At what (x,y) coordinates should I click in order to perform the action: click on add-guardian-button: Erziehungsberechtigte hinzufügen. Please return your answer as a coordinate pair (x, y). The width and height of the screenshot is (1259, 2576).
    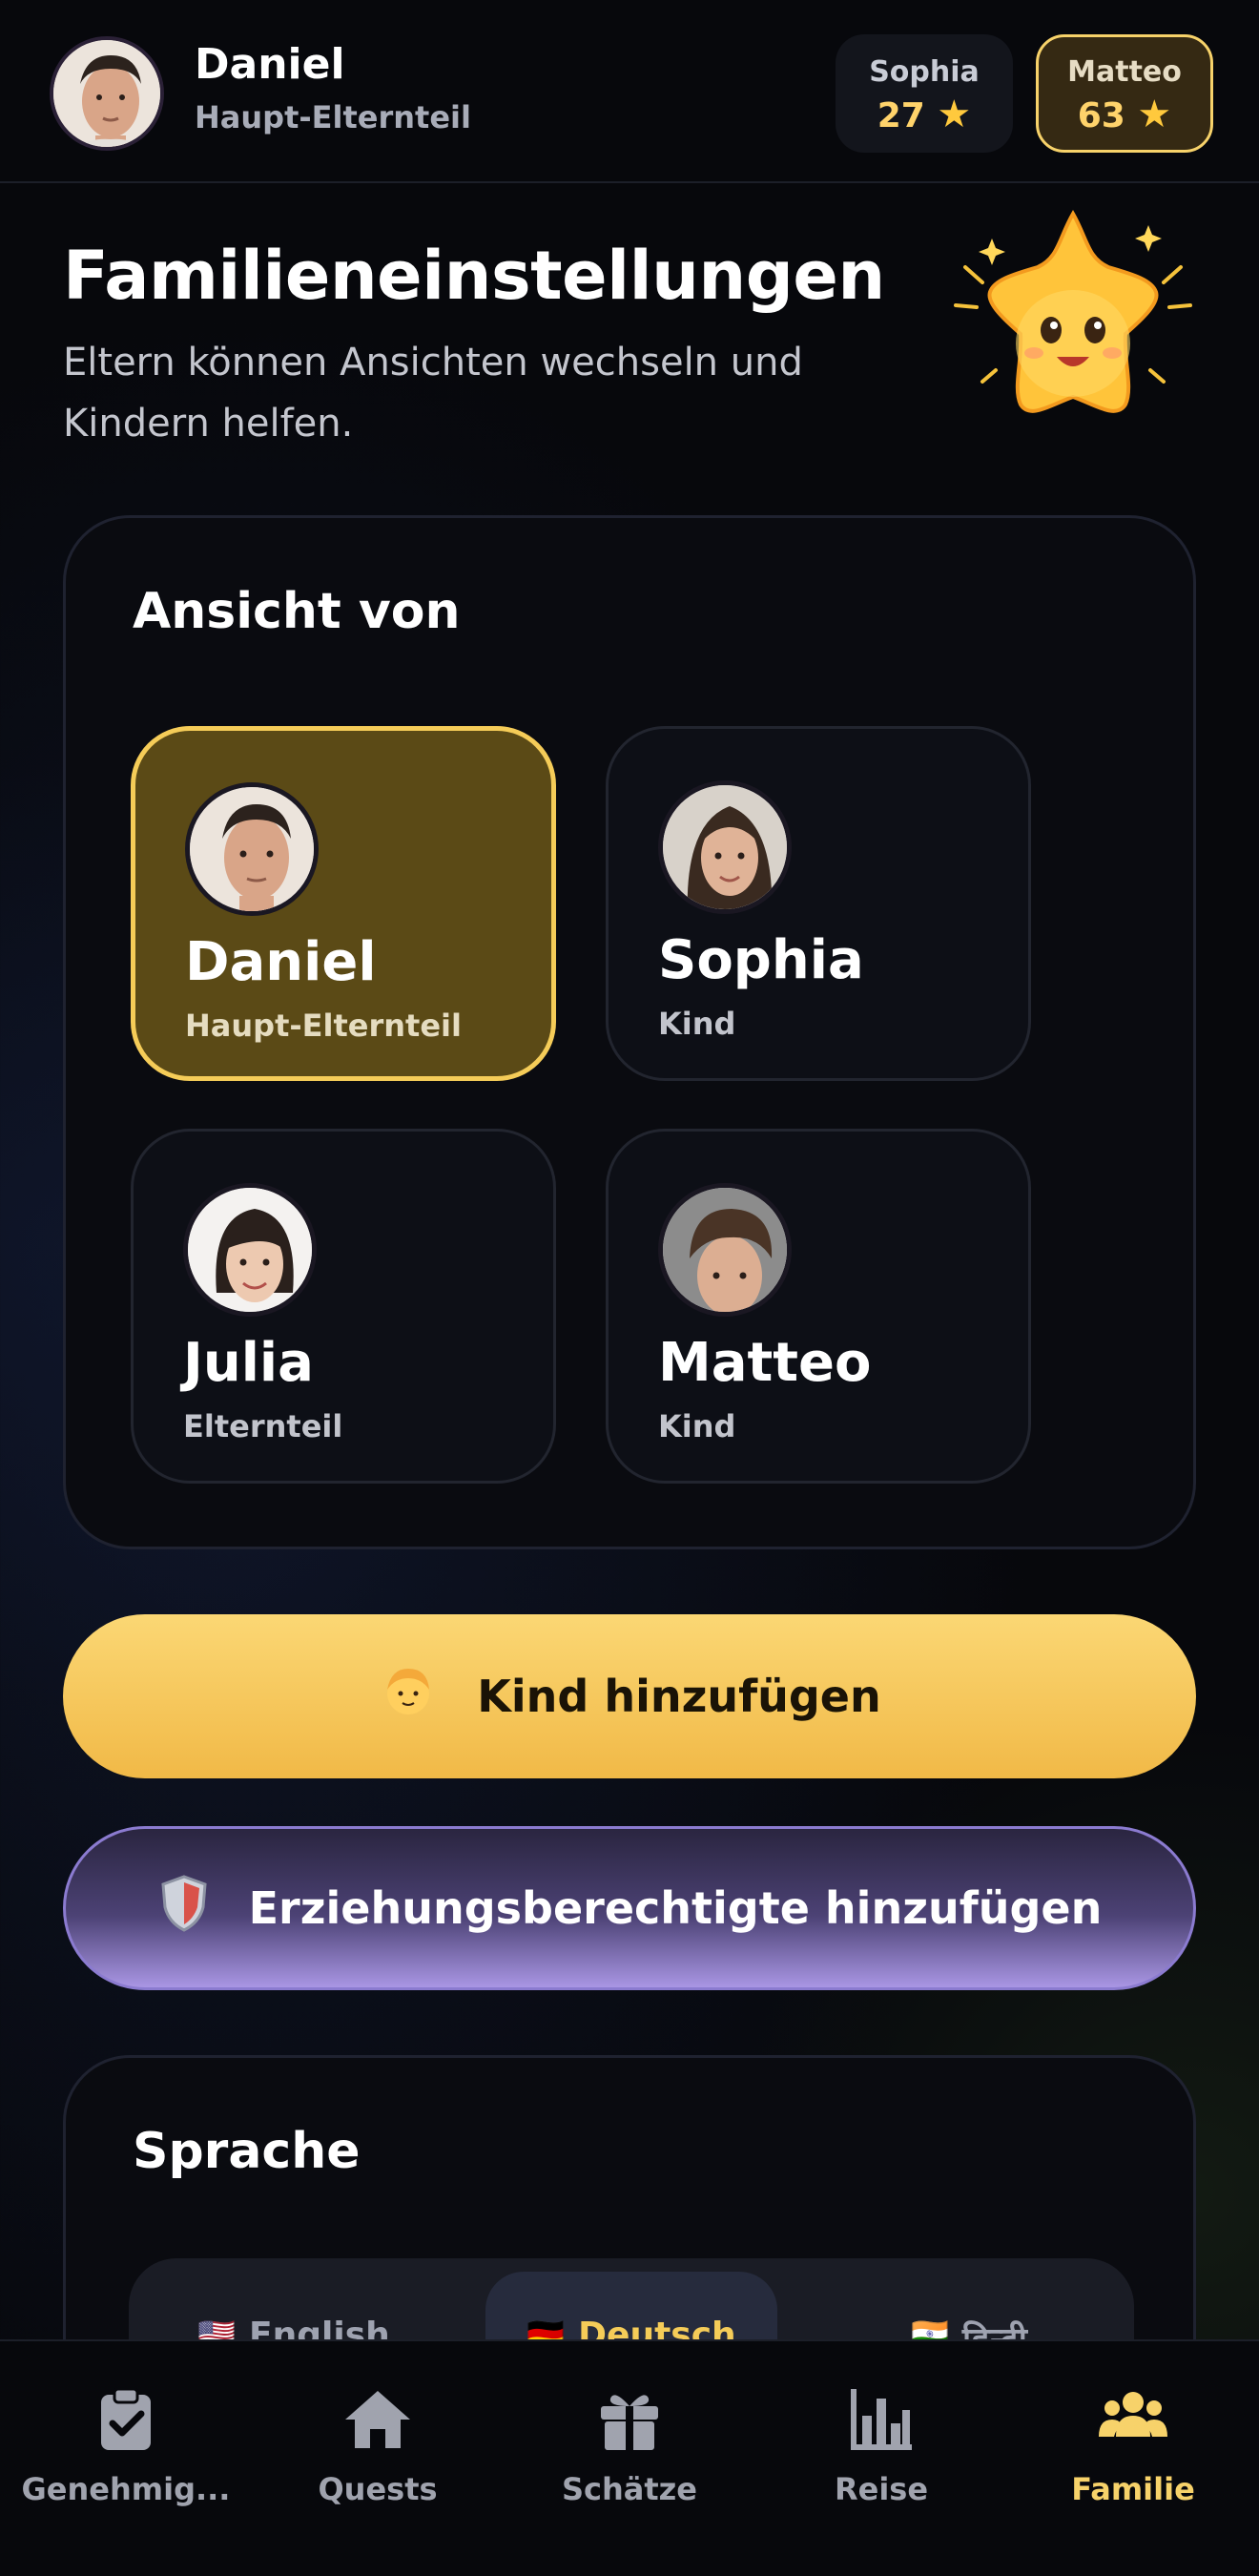
    Looking at the image, I should click on (629, 1908).